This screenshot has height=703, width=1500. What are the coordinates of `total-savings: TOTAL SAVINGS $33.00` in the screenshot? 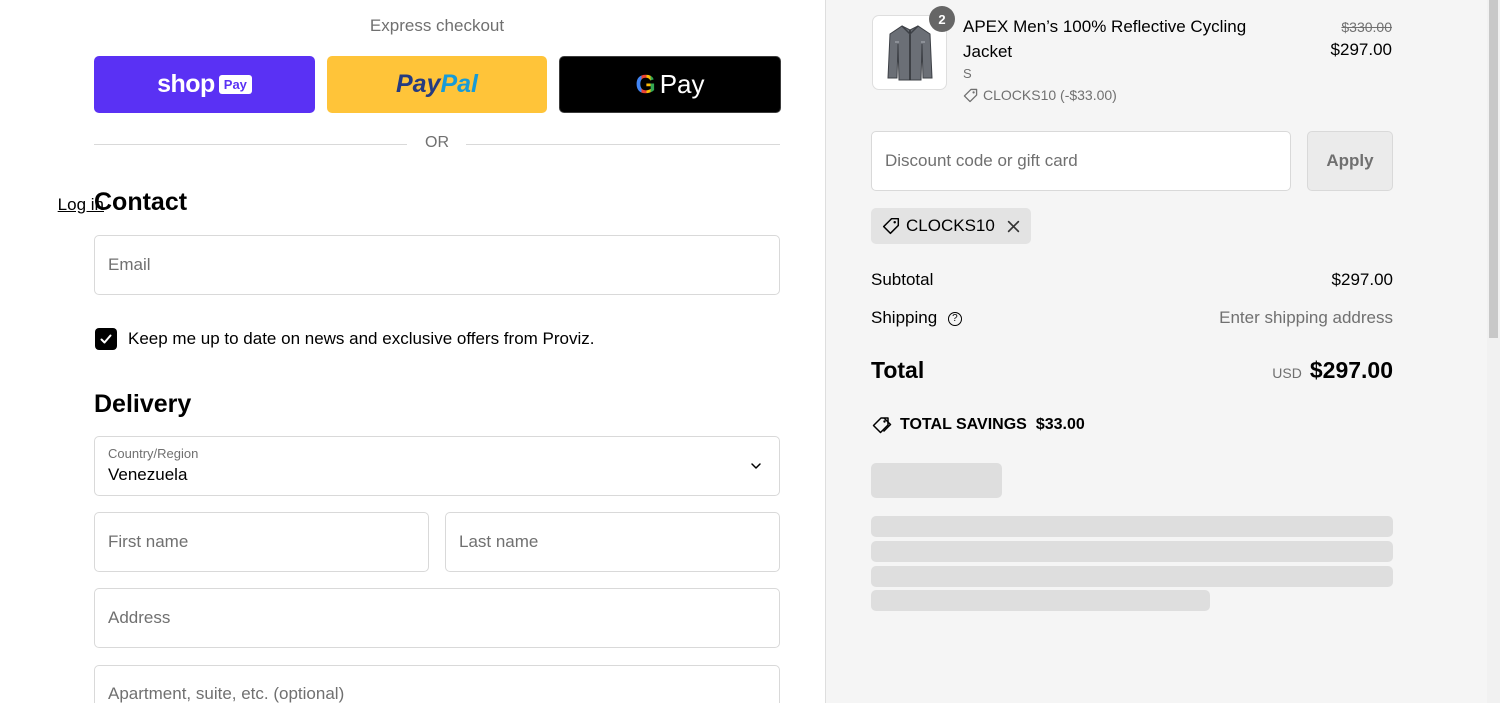 It's located at (978, 425).